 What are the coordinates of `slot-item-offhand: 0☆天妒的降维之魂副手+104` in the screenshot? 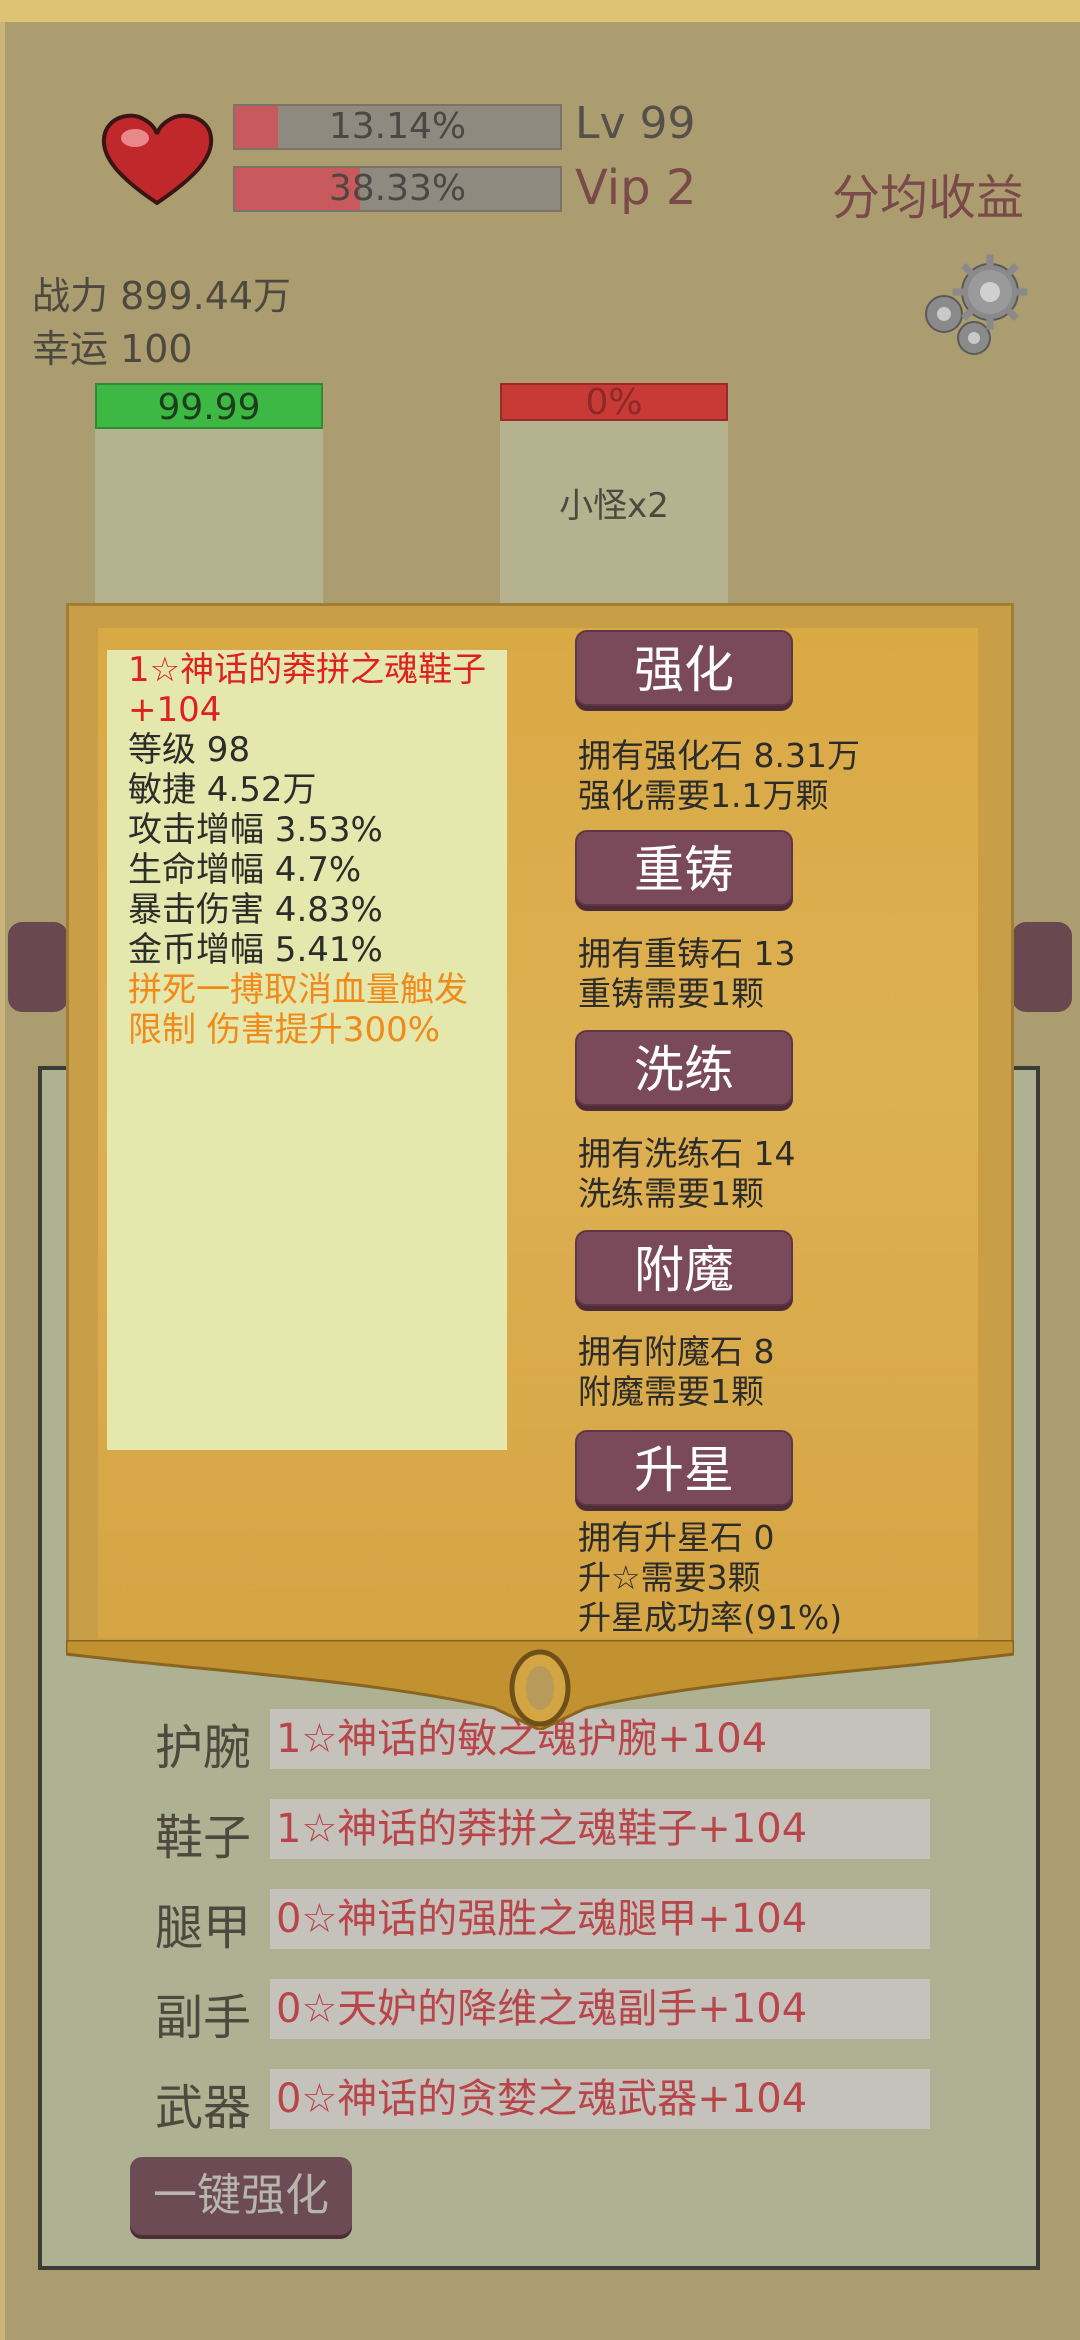 It's located at (600, 2009).